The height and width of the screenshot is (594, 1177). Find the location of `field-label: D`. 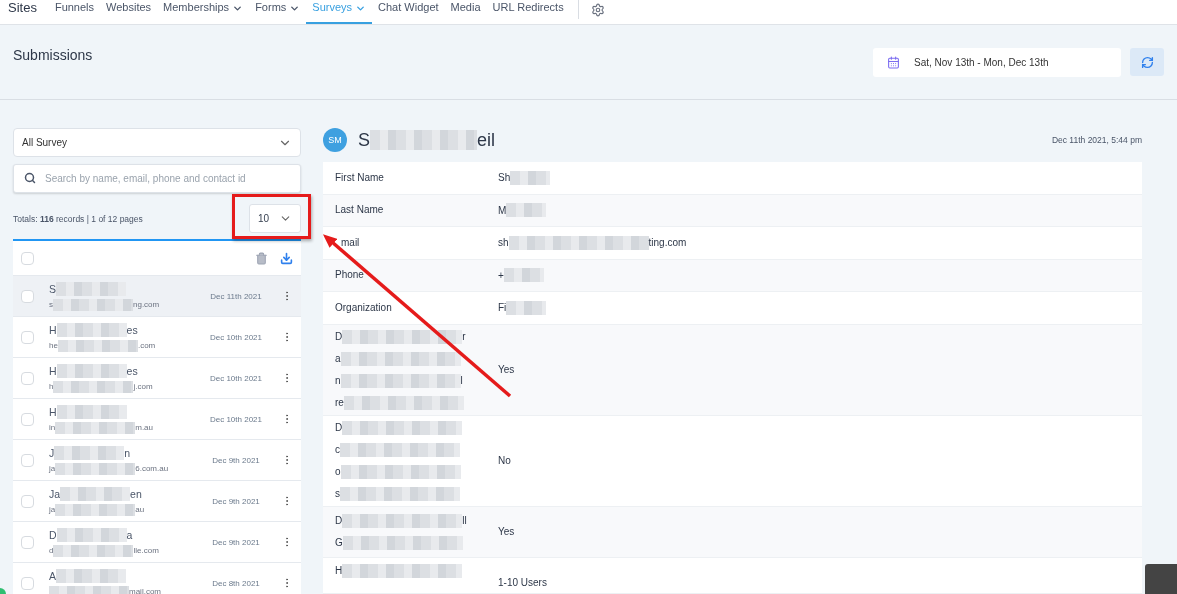

field-label: D is located at coordinates (399, 427).